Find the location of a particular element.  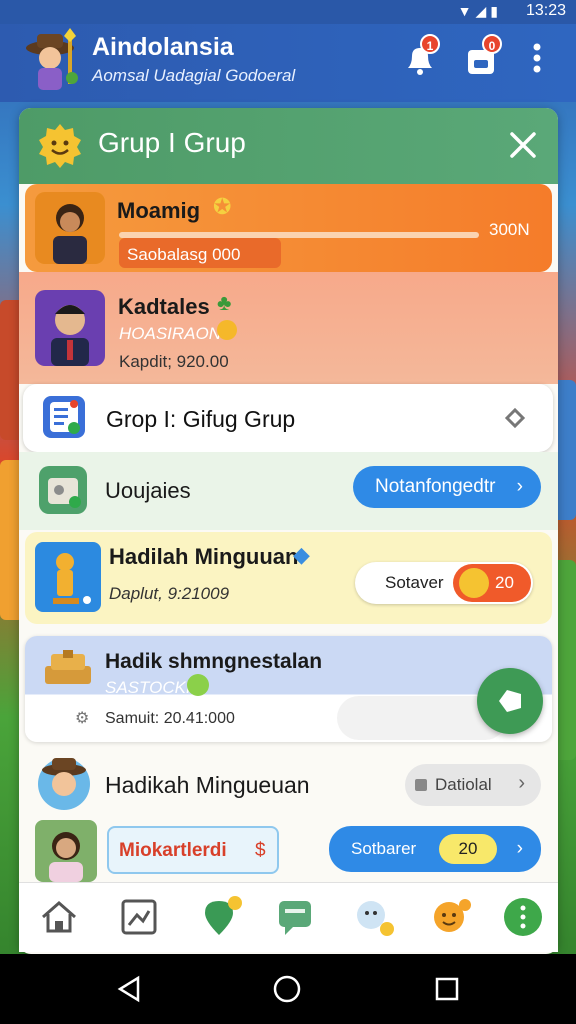

notifications-button: 1 is located at coordinates (420, 56).